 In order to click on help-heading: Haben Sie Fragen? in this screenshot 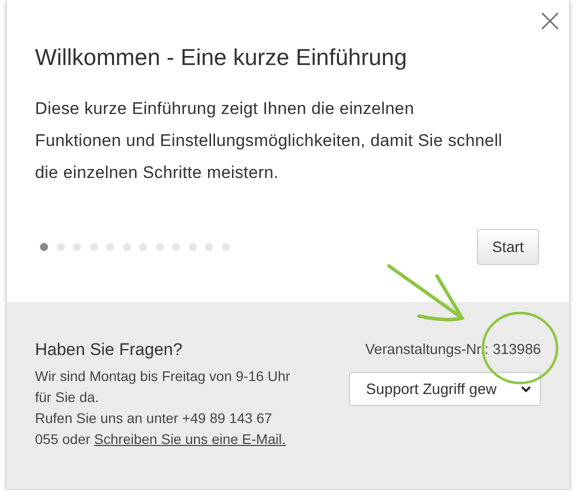, I will do `click(109, 350)`.